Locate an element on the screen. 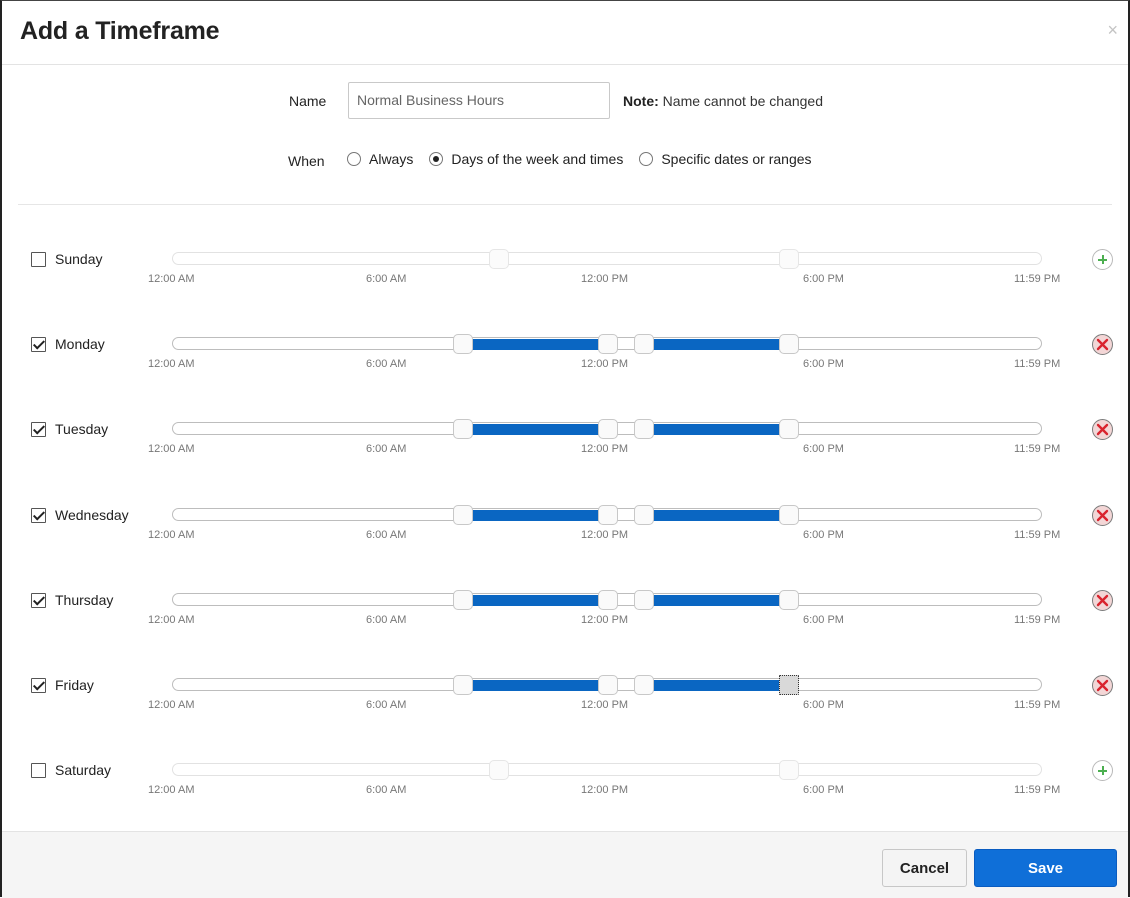  when-label: When is located at coordinates (306, 161).